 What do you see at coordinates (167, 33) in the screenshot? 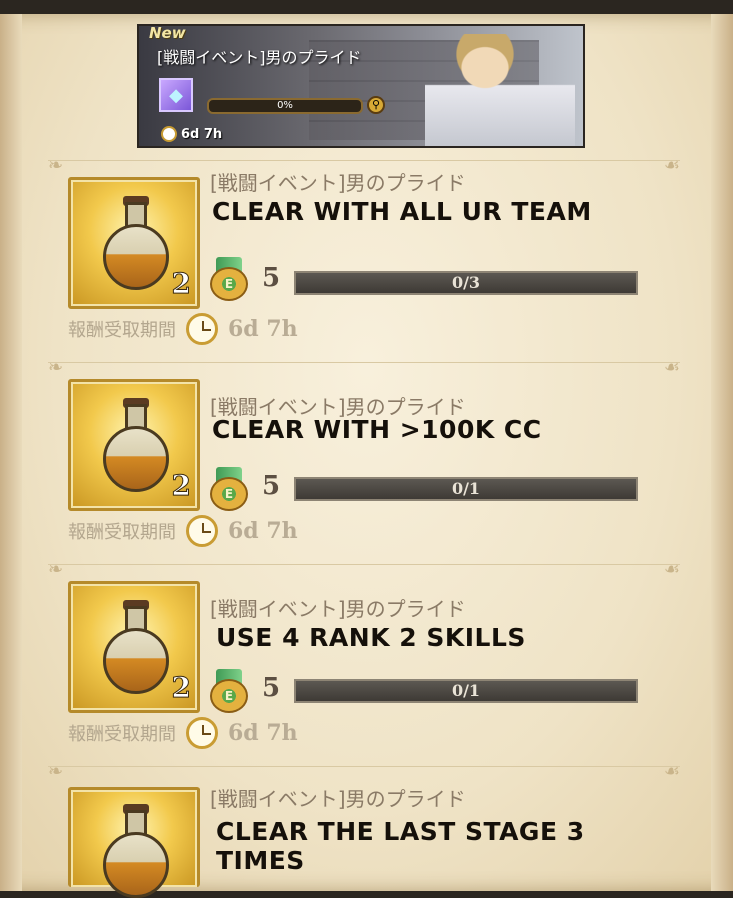
I see `new-label: New` at bounding box center [167, 33].